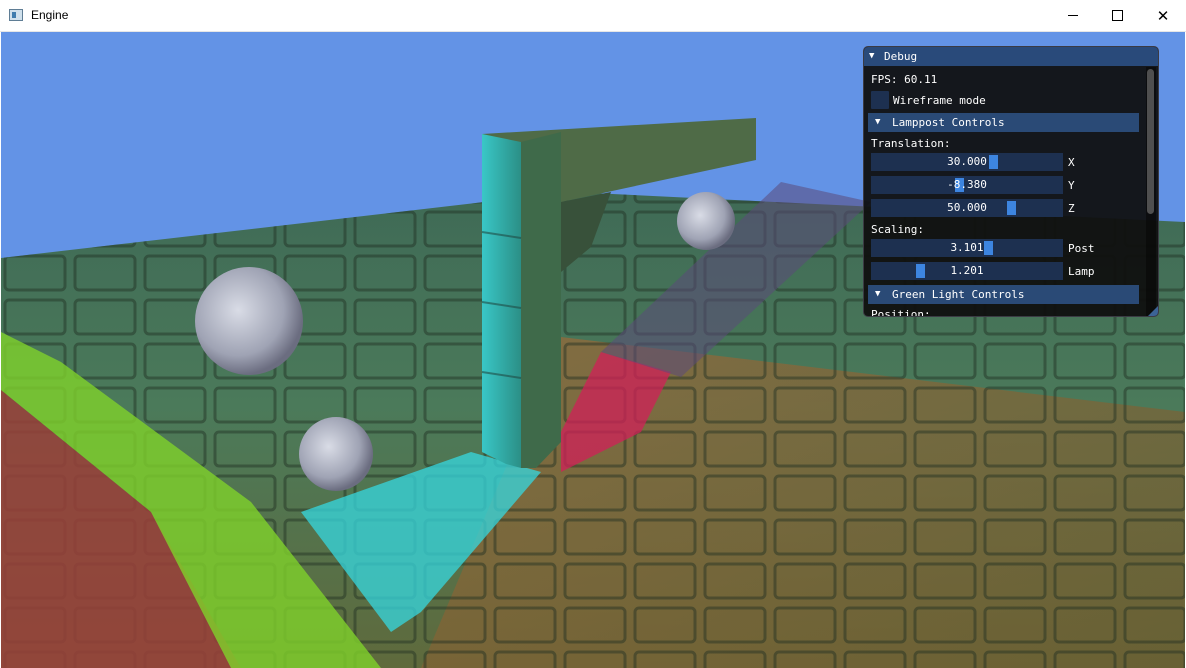  I want to click on window-title: Engine, so click(50, 15).